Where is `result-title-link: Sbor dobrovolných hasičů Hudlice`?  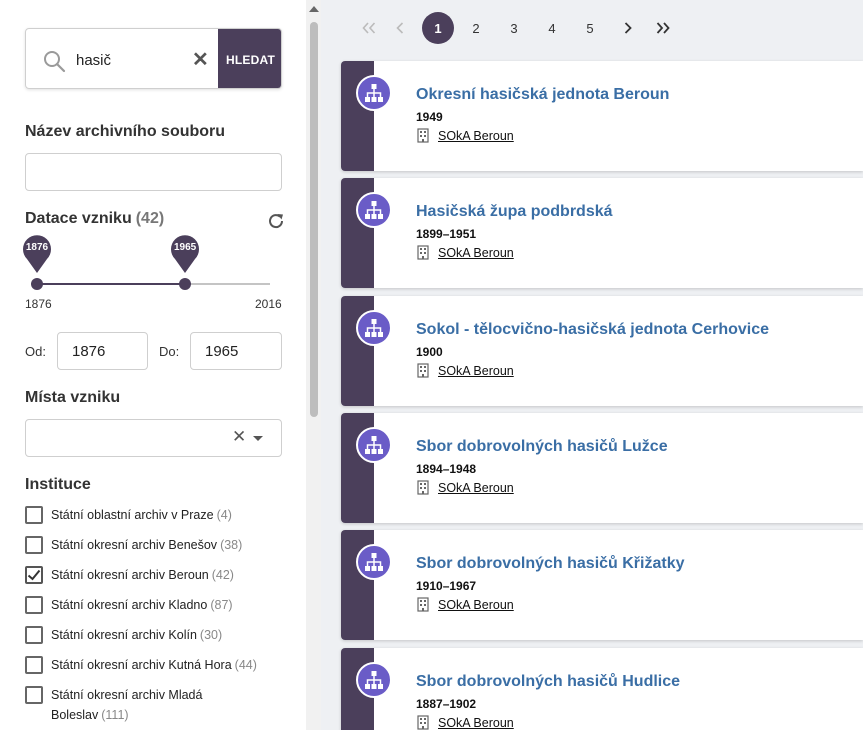 result-title-link: Sbor dobrovolných hasičů Hudlice is located at coordinates (548, 682).